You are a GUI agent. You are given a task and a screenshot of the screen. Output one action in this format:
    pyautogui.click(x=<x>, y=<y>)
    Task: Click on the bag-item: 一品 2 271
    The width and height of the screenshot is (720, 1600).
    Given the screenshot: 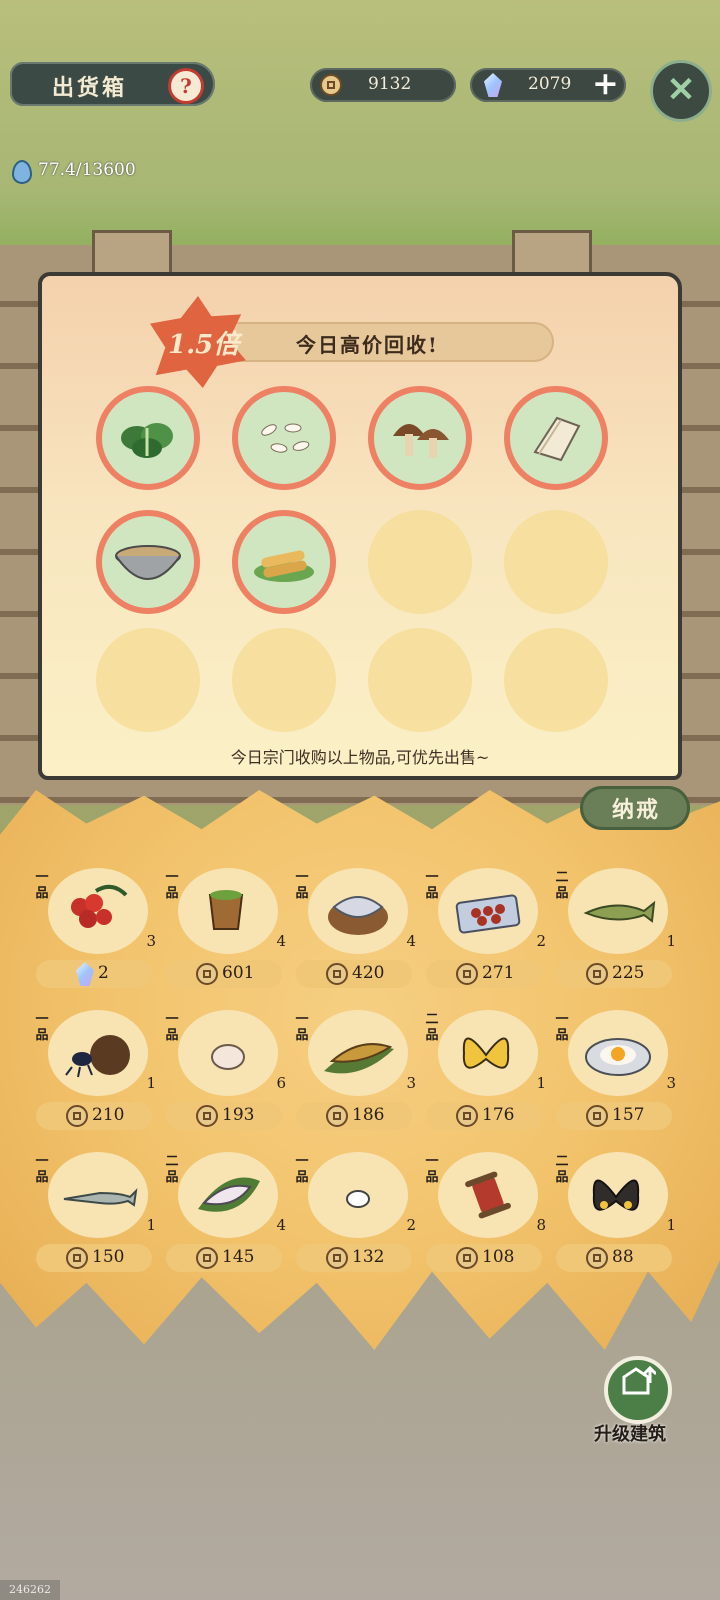 What is the action you would take?
    pyautogui.click(x=485, y=933)
    